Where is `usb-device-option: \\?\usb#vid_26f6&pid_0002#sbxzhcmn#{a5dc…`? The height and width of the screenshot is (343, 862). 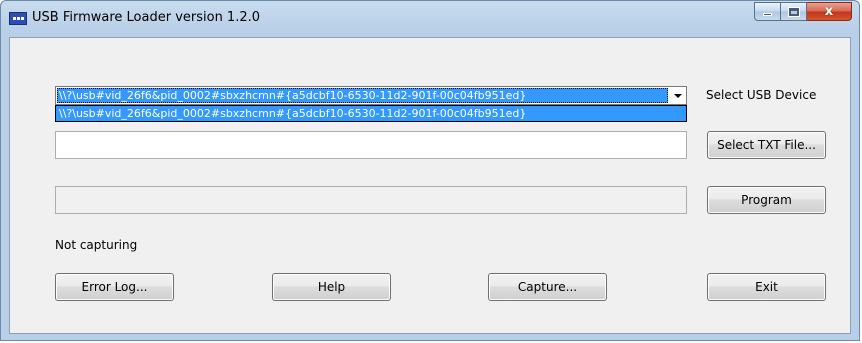 usb-device-option: \\?\usb#vid_26f6&pid_0002#sbxzhcmn#{a5dc… is located at coordinates (371, 113).